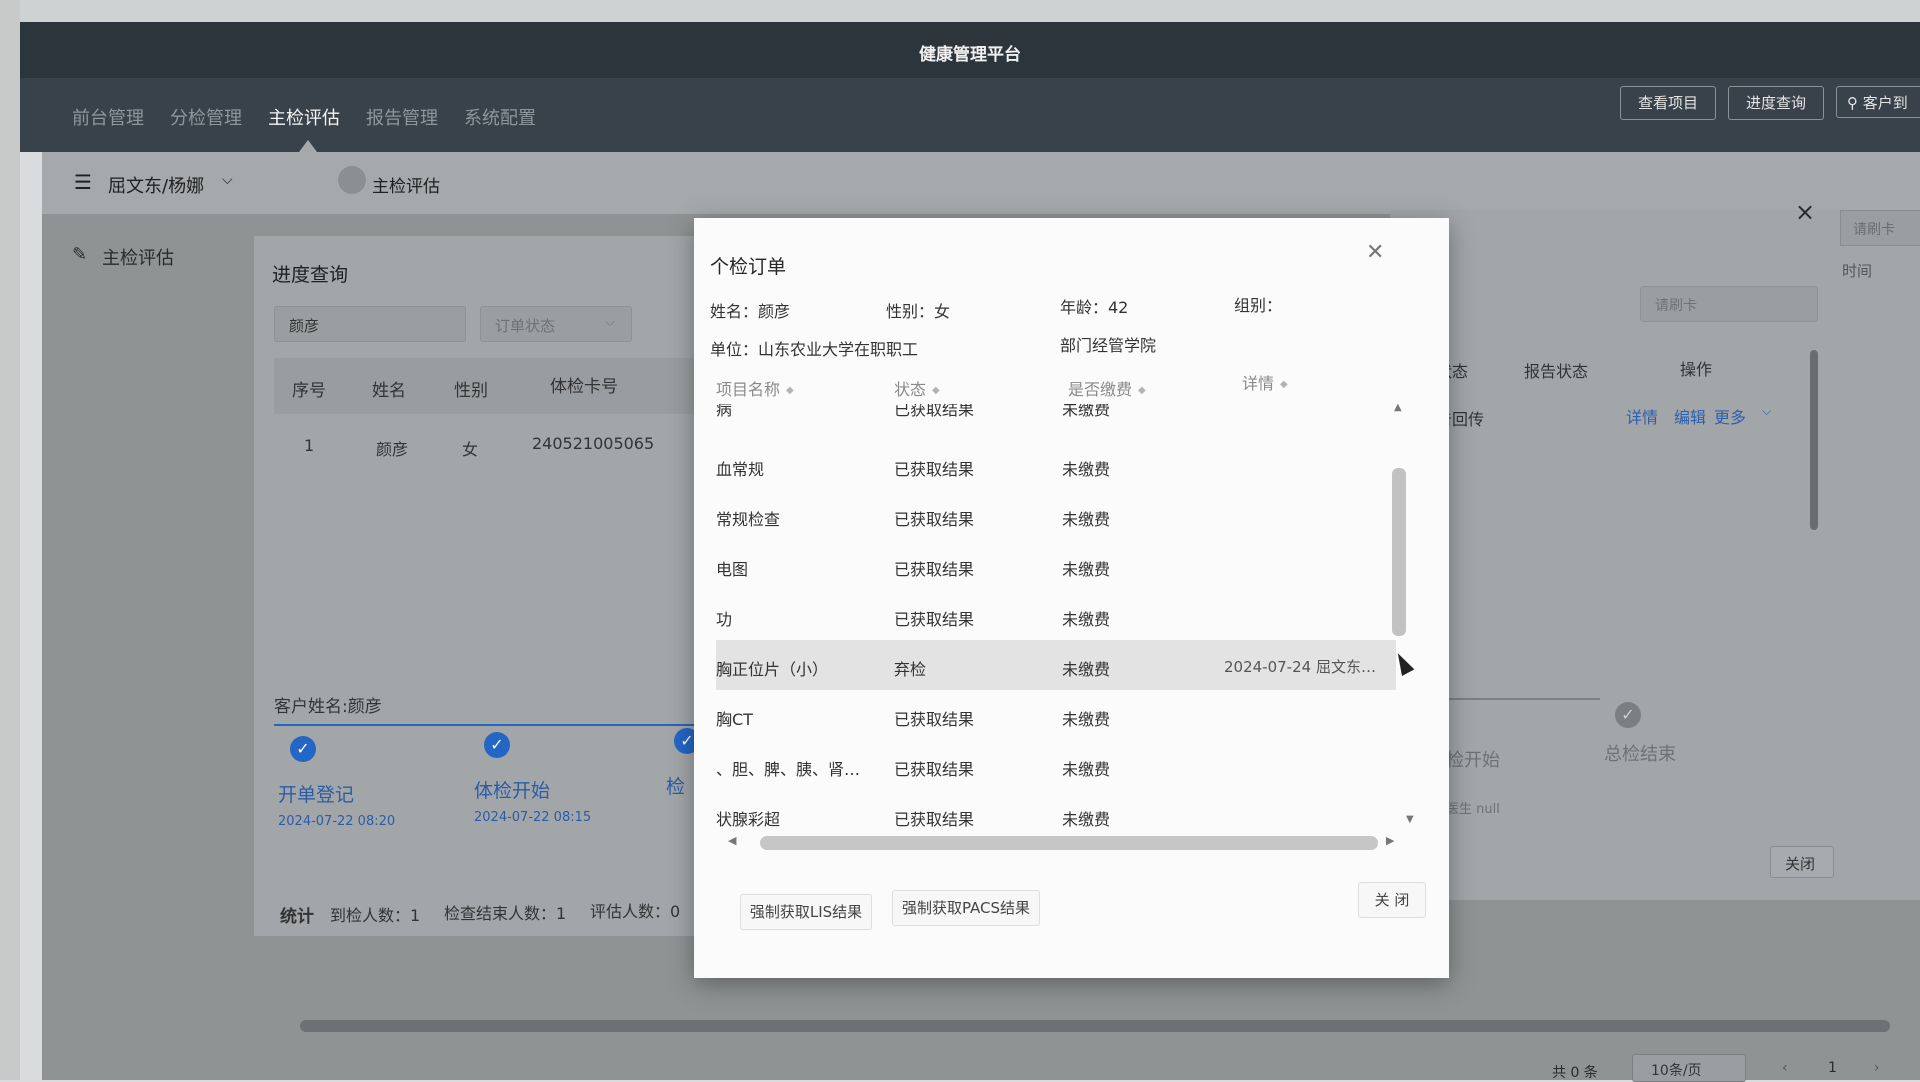 This screenshot has height=1082, width=1920. Describe the element at coordinates (732, 840) in the screenshot. I see `scroll-left-icon: ◀` at that location.